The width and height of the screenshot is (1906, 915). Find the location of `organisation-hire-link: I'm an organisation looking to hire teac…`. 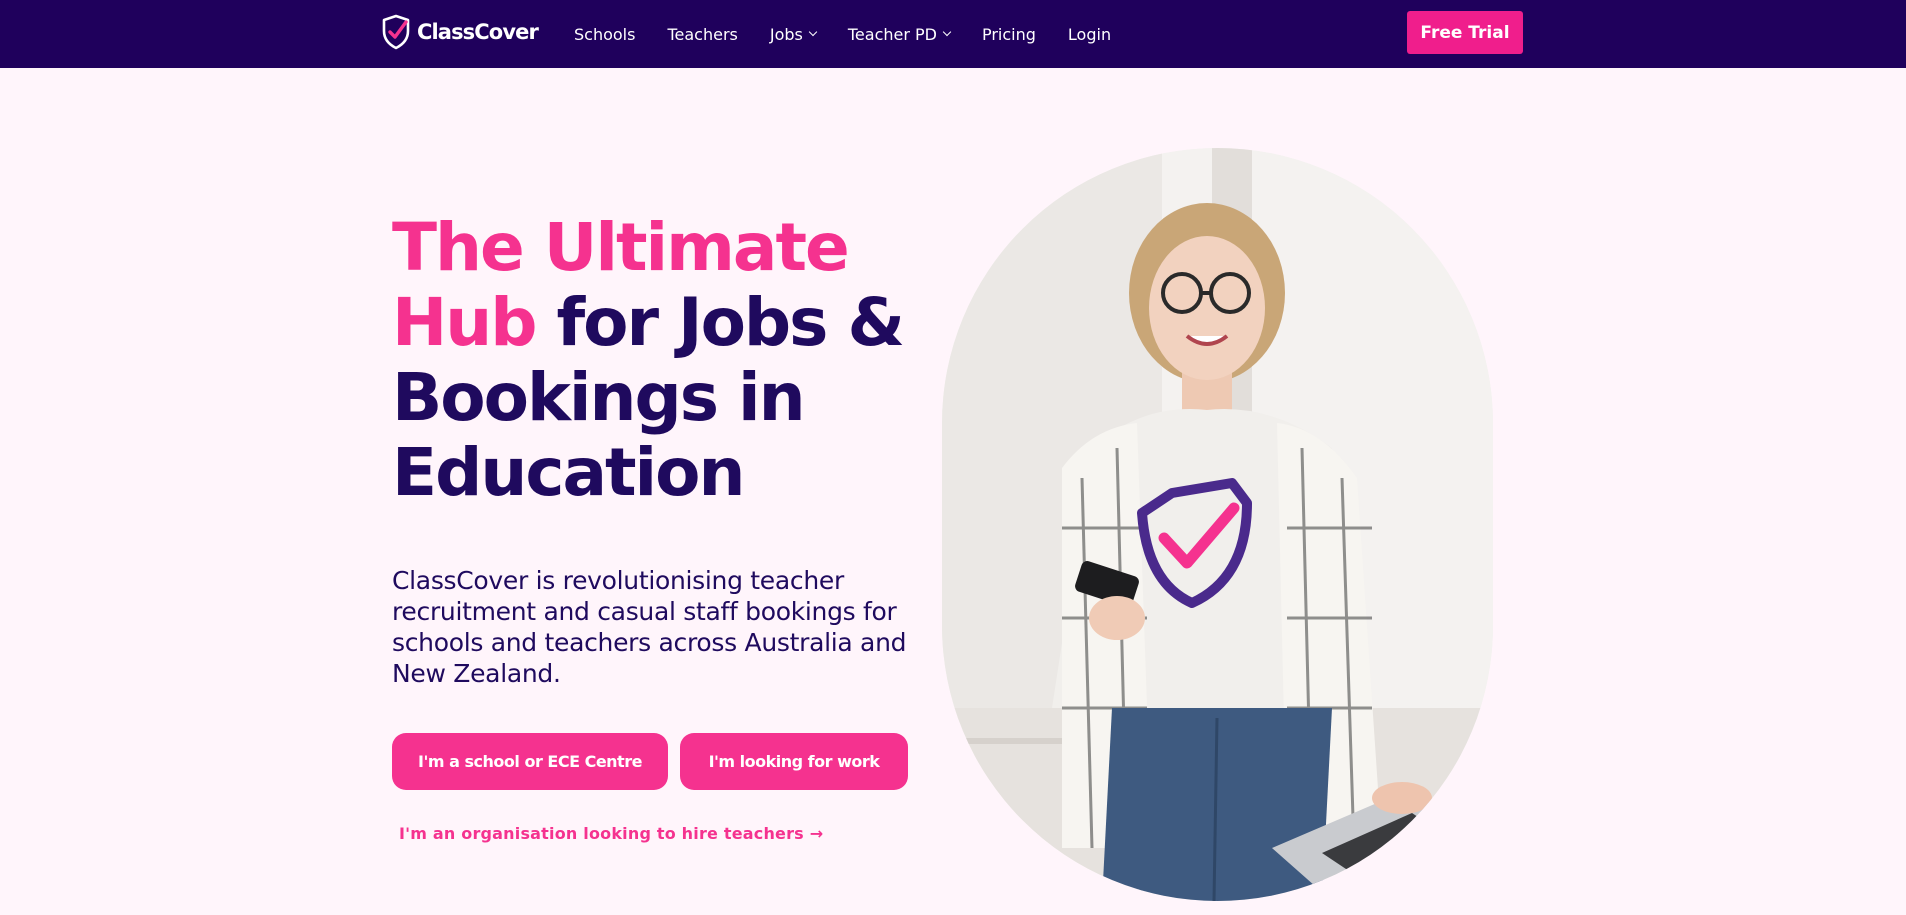

organisation-hire-link: I'm an organisation looking to hire teac… is located at coordinates (611, 833).